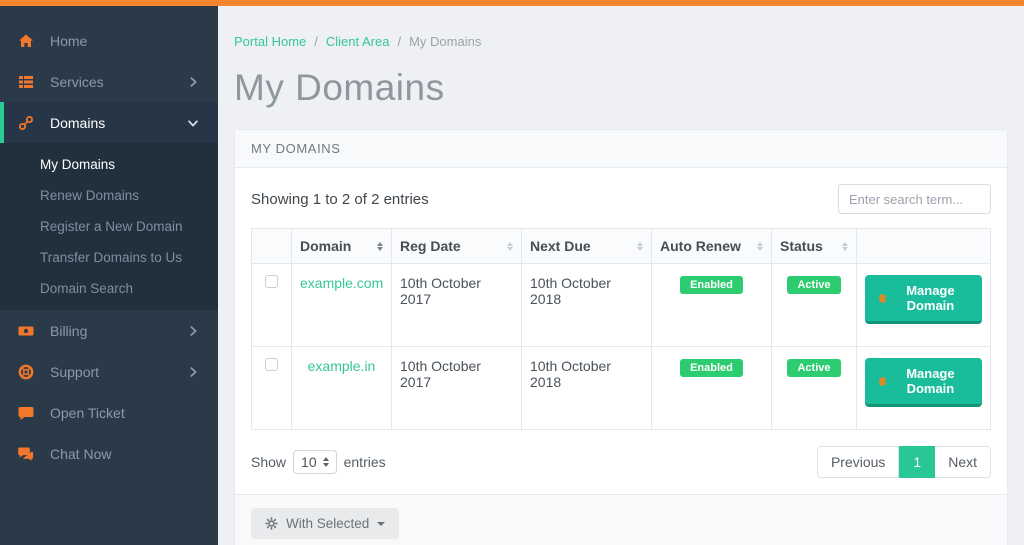 The width and height of the screenshot is (1024, 545). I want to click on submenu-item-label: Transfer Domains to Us, so click(111, 257).